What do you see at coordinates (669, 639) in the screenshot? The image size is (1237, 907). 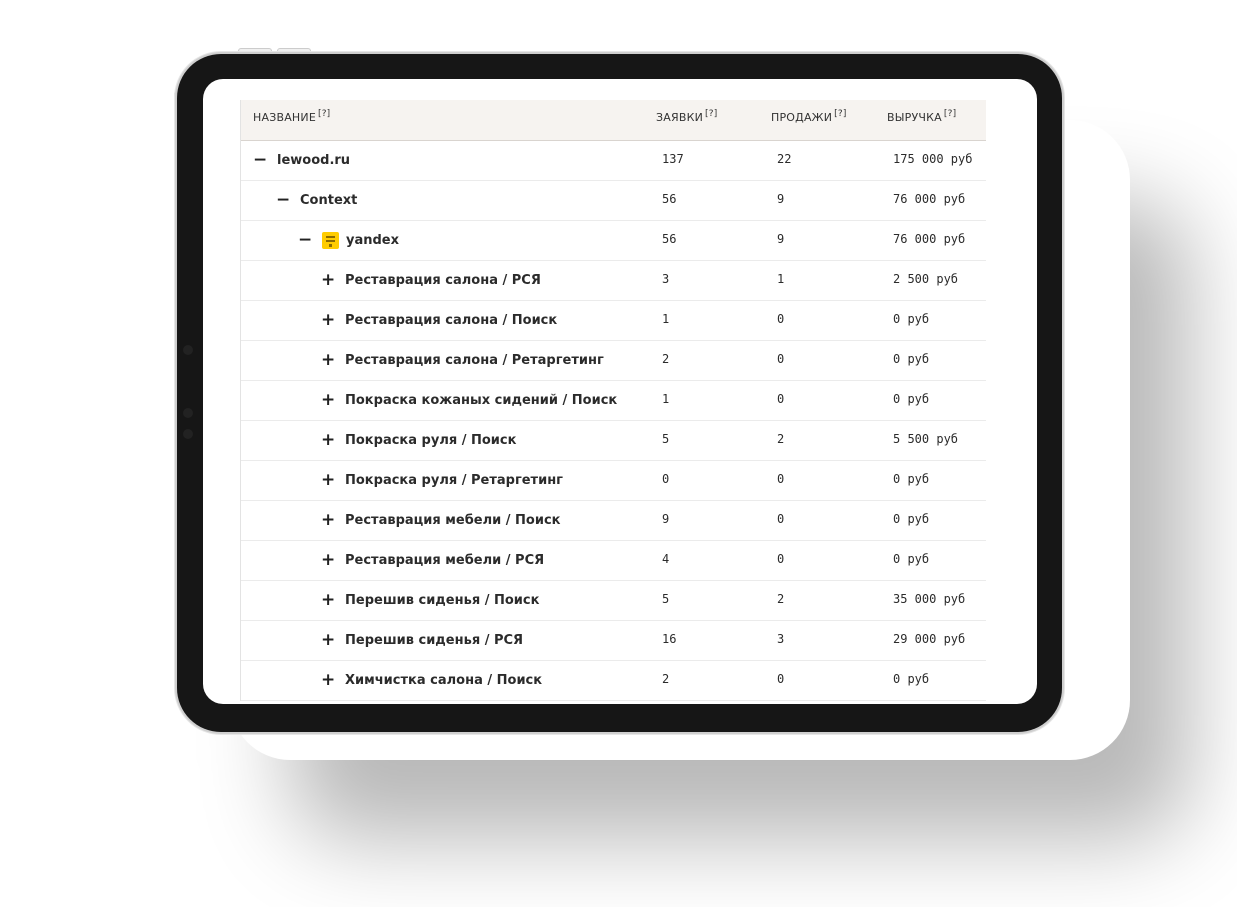 I see `leads-value: 16` at bounding box center [669, 639].